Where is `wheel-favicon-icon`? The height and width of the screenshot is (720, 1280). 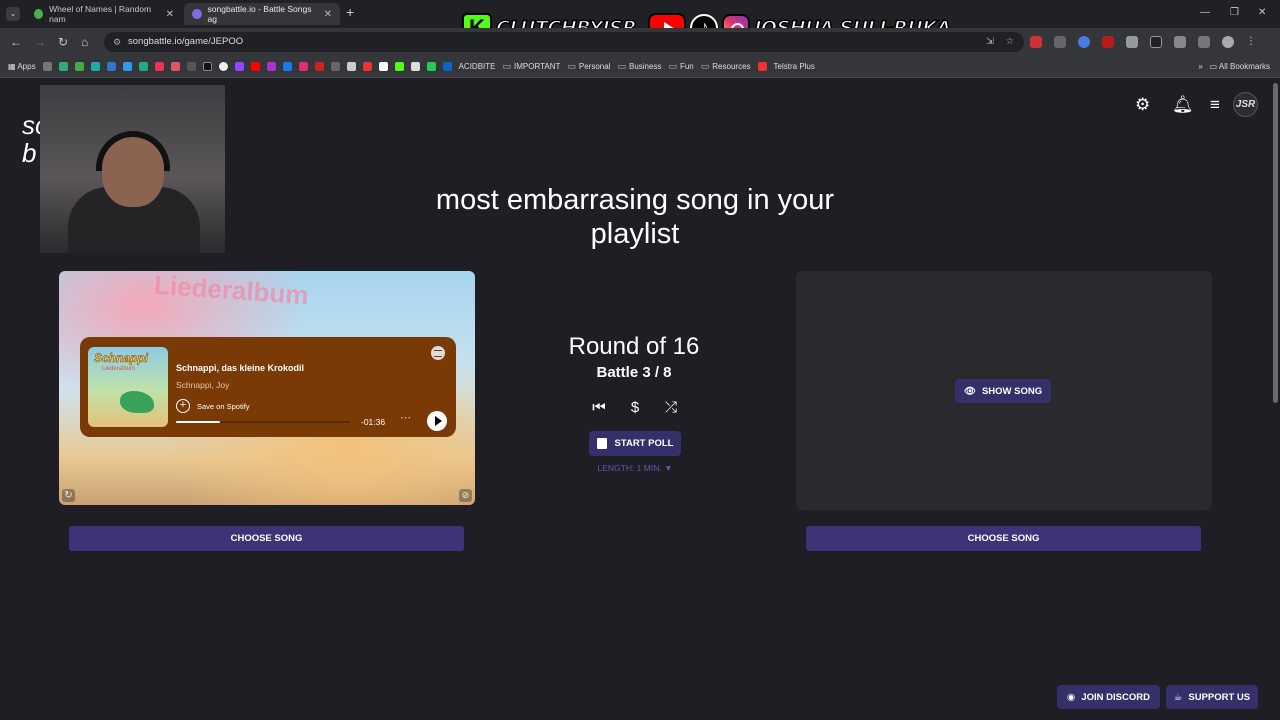 wheel-favicon-icon is located at coordinates (39, 14).